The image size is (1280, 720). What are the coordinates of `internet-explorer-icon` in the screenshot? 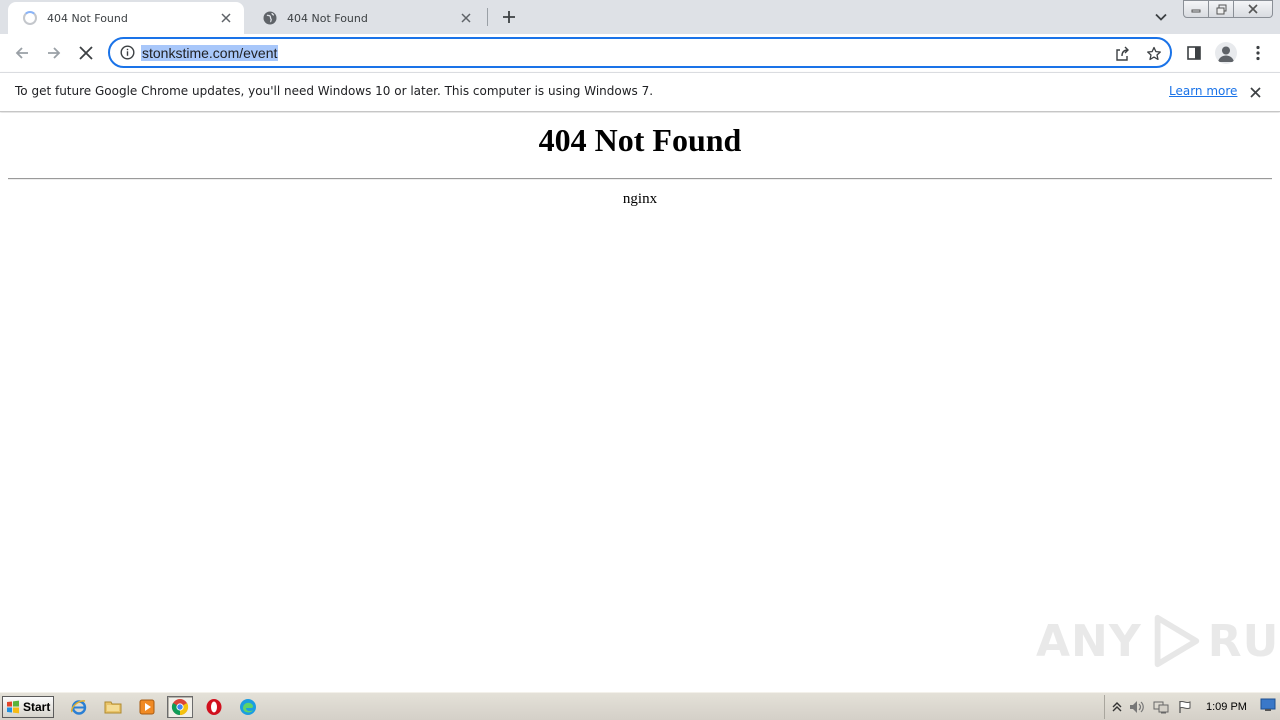 It's located at (78, 707).